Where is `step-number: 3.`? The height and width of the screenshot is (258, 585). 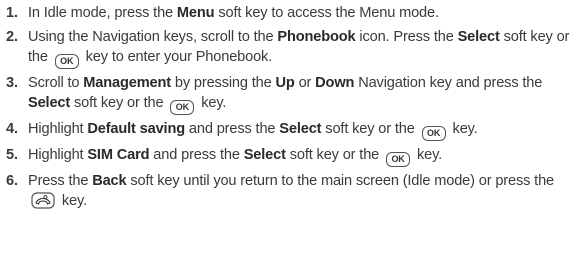
step-number: 3. is located at coordinates (12, 83).